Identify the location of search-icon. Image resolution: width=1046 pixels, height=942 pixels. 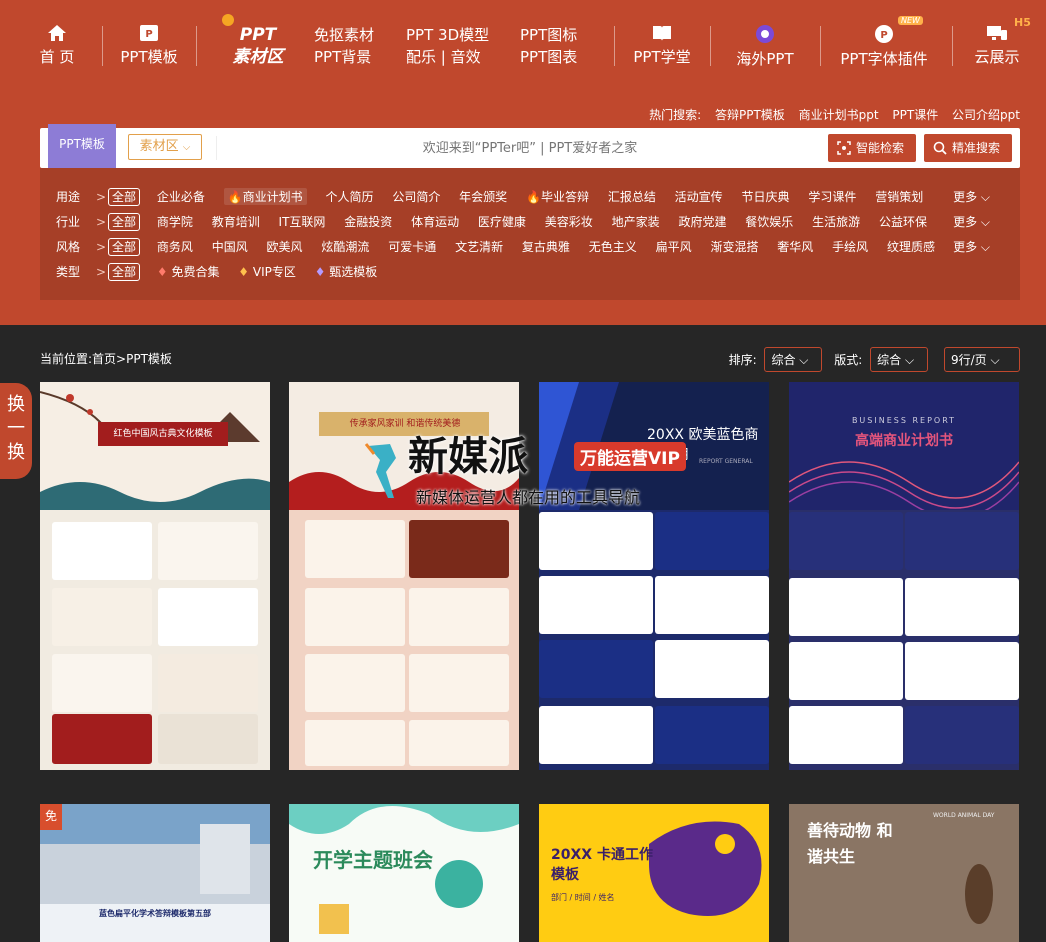
(940, 148).